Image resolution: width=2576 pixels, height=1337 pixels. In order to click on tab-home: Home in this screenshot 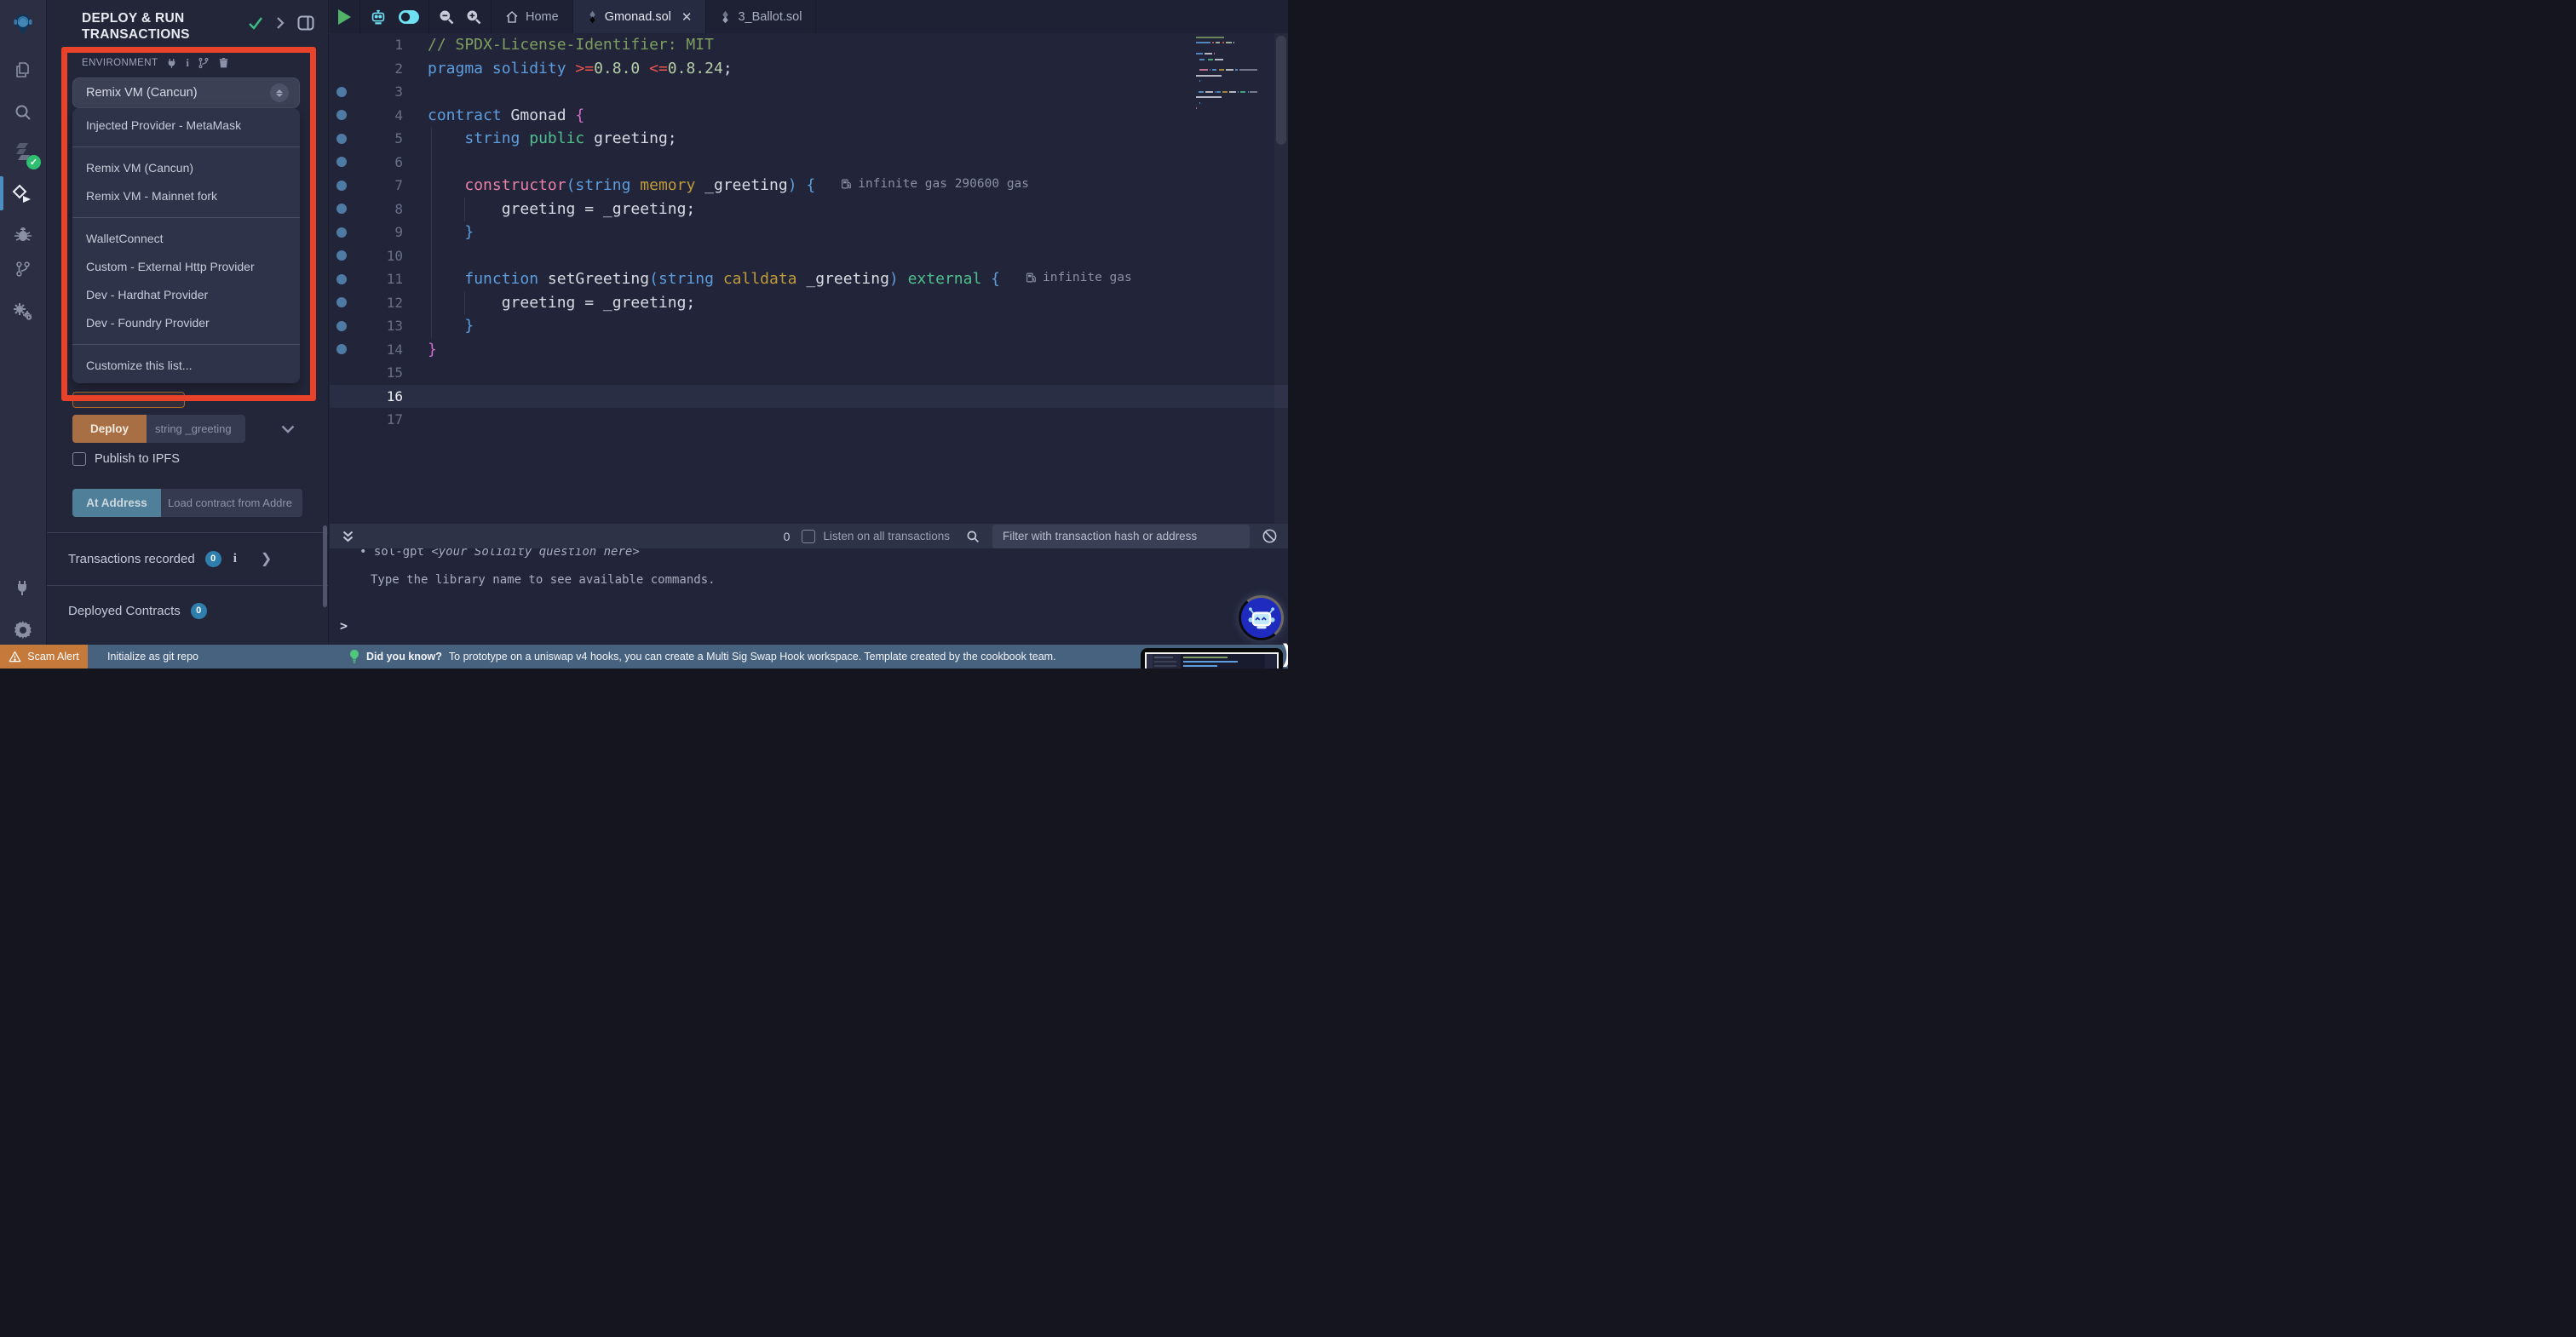, I will do `click(533, 17)`.